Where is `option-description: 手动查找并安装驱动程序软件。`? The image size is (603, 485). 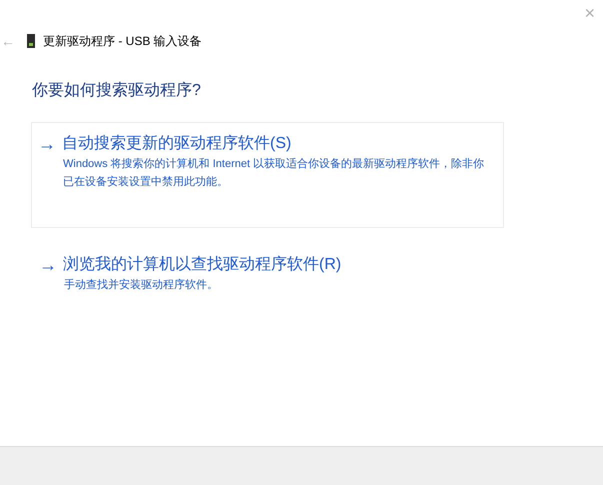 option-description: 手动查找并安装驱动程序软件。 is located at coordinates (141, 285).